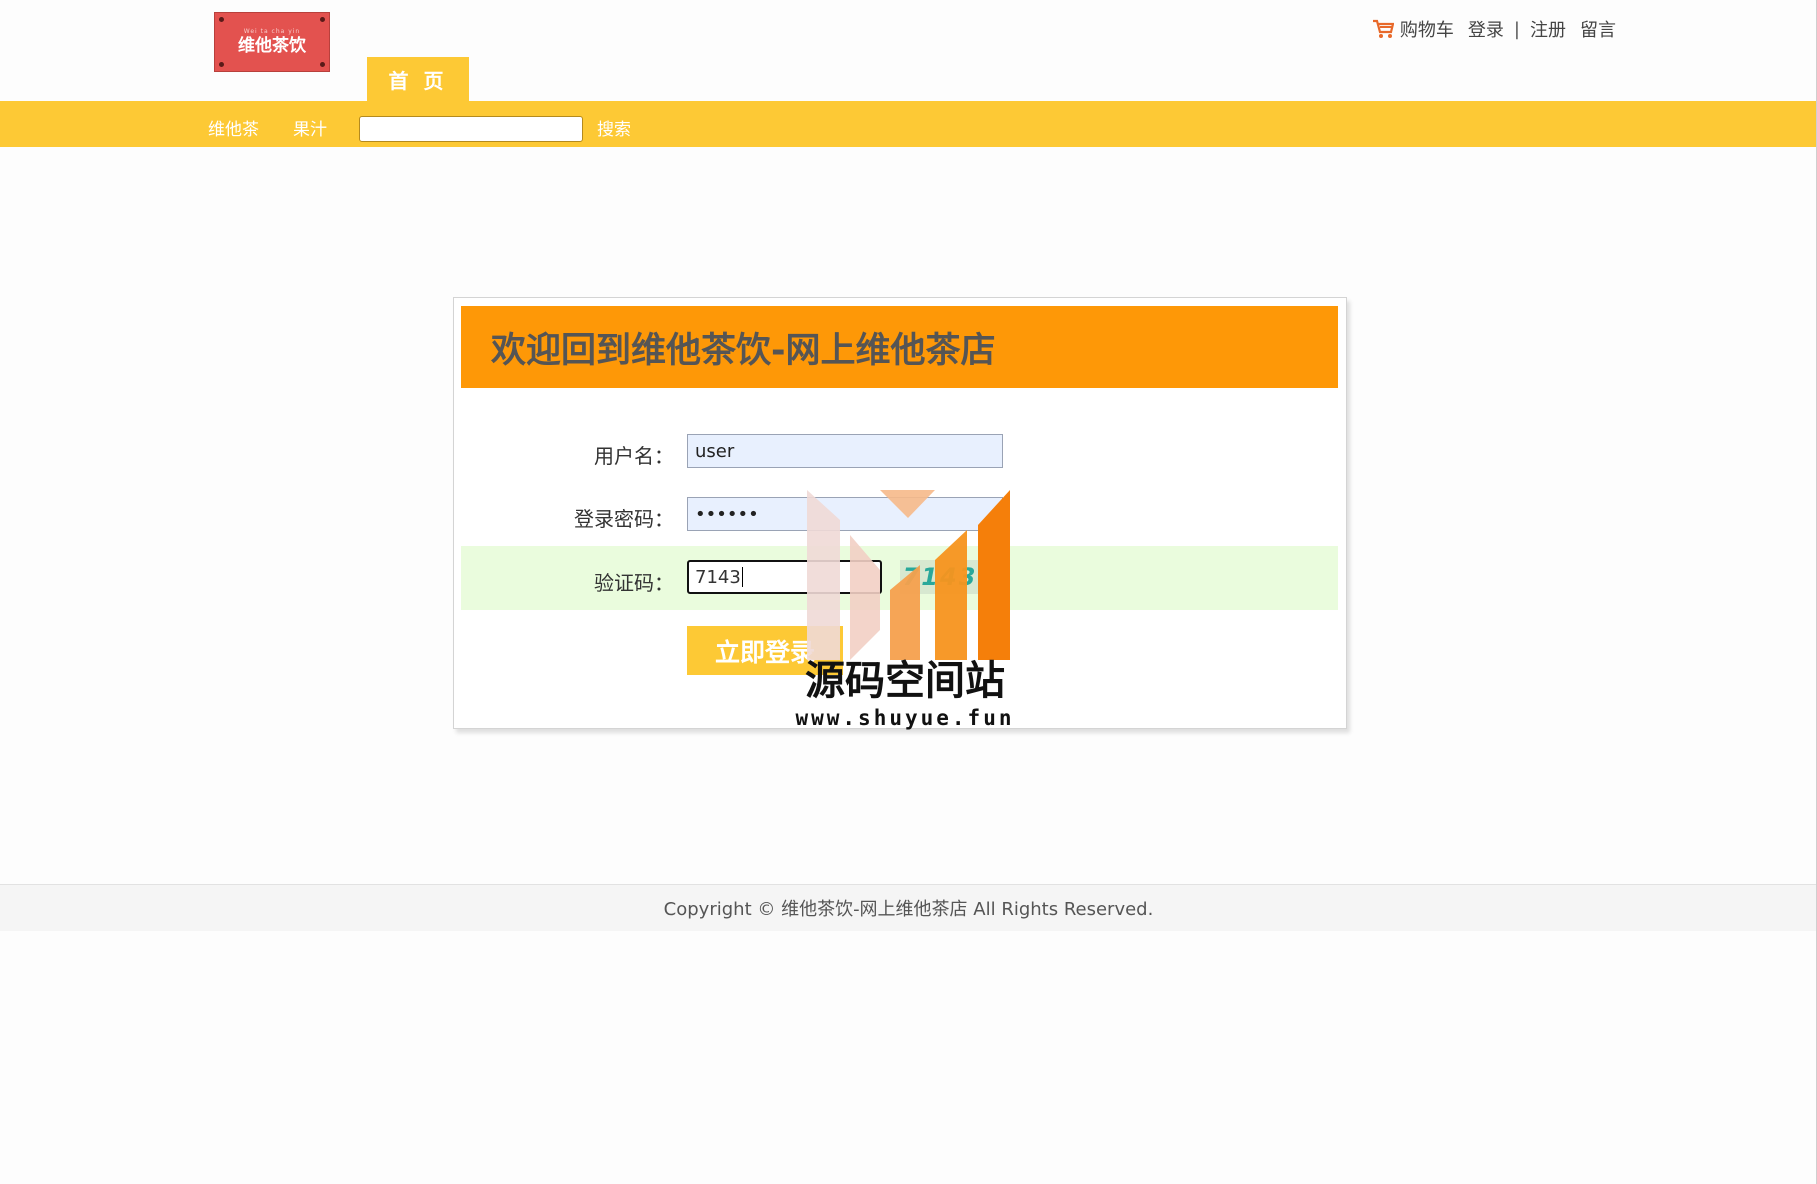  What do you see at coordinates (743, 350) in the screenshot?
I see `login-title: 欢迎回到维他茶饮-网上维他茶店` at bounding box center [743, 350].